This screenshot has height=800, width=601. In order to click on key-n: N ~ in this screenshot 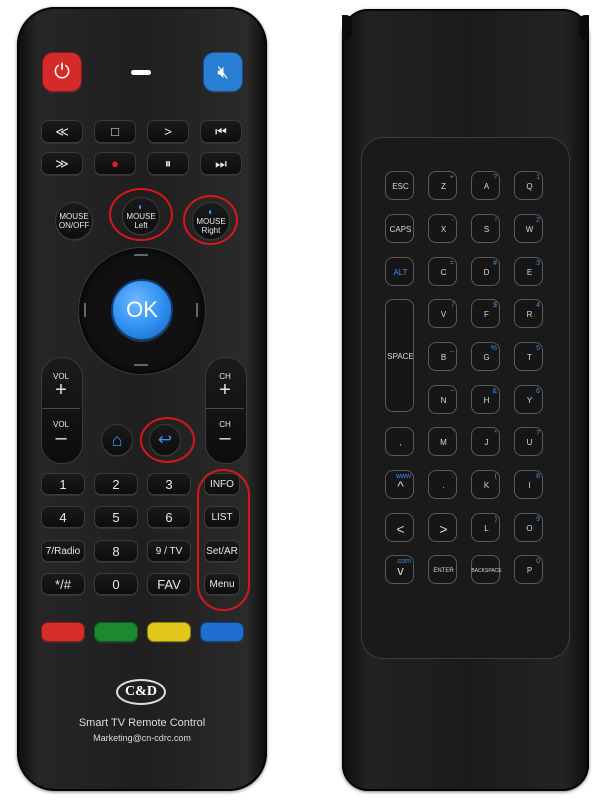, I will do `click(442, 399)`.